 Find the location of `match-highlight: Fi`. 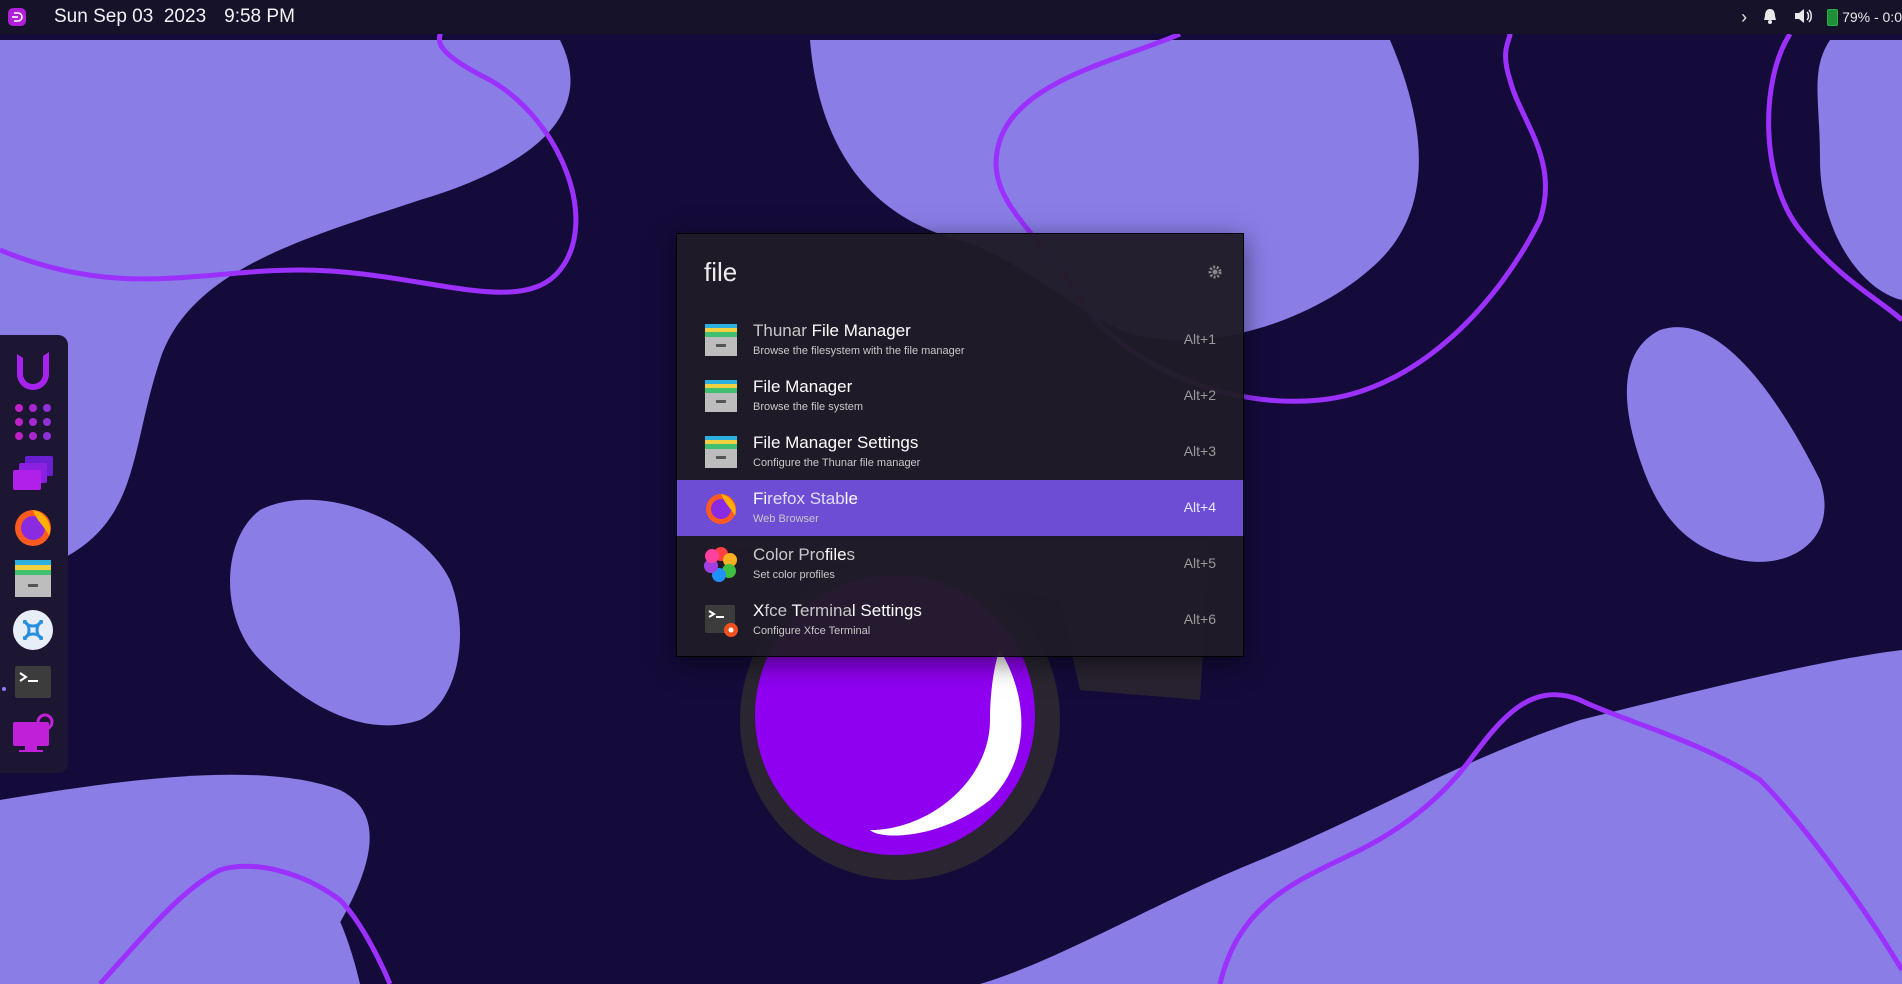

match-highlight: Fi is located at coordinates (760, 498).